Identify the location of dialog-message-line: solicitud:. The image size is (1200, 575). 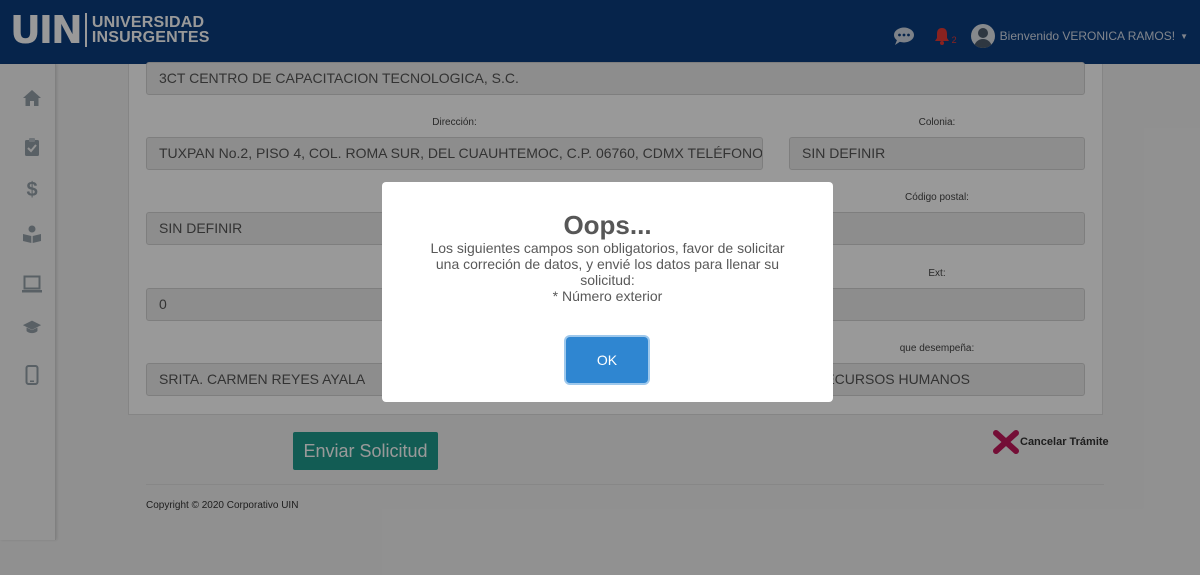
(607, 280).